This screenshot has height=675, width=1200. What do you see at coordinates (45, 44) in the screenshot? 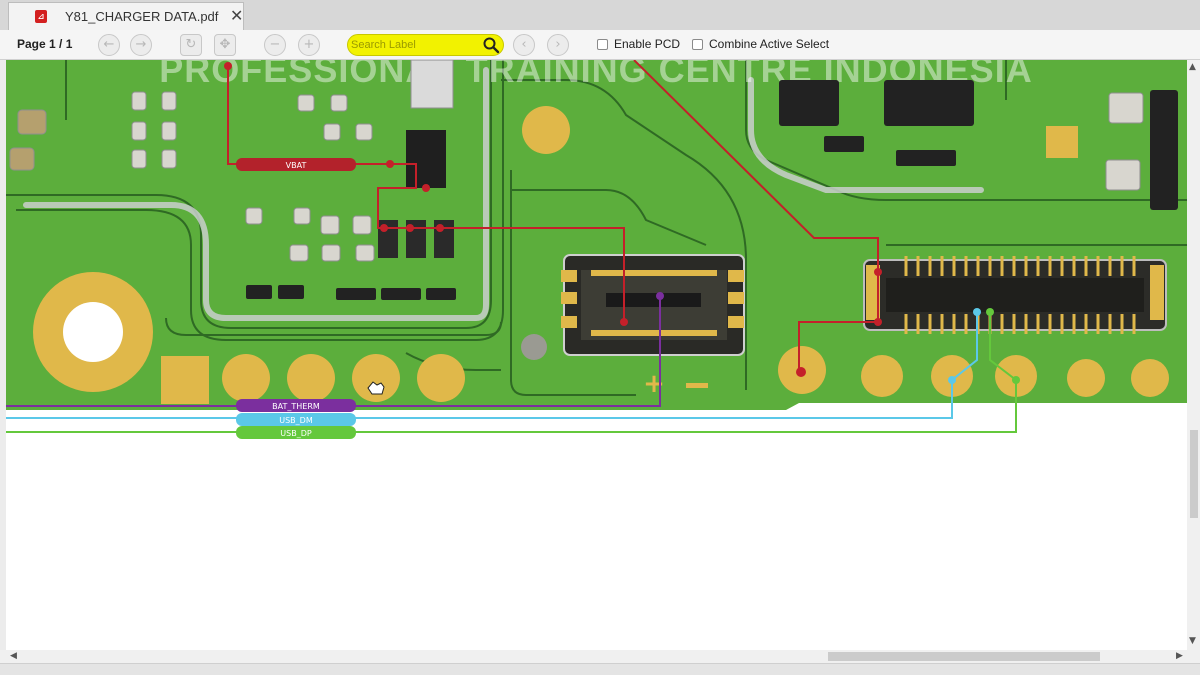
I see `page-indicator: Page 1 / 1` at bounding box center [45, 44].